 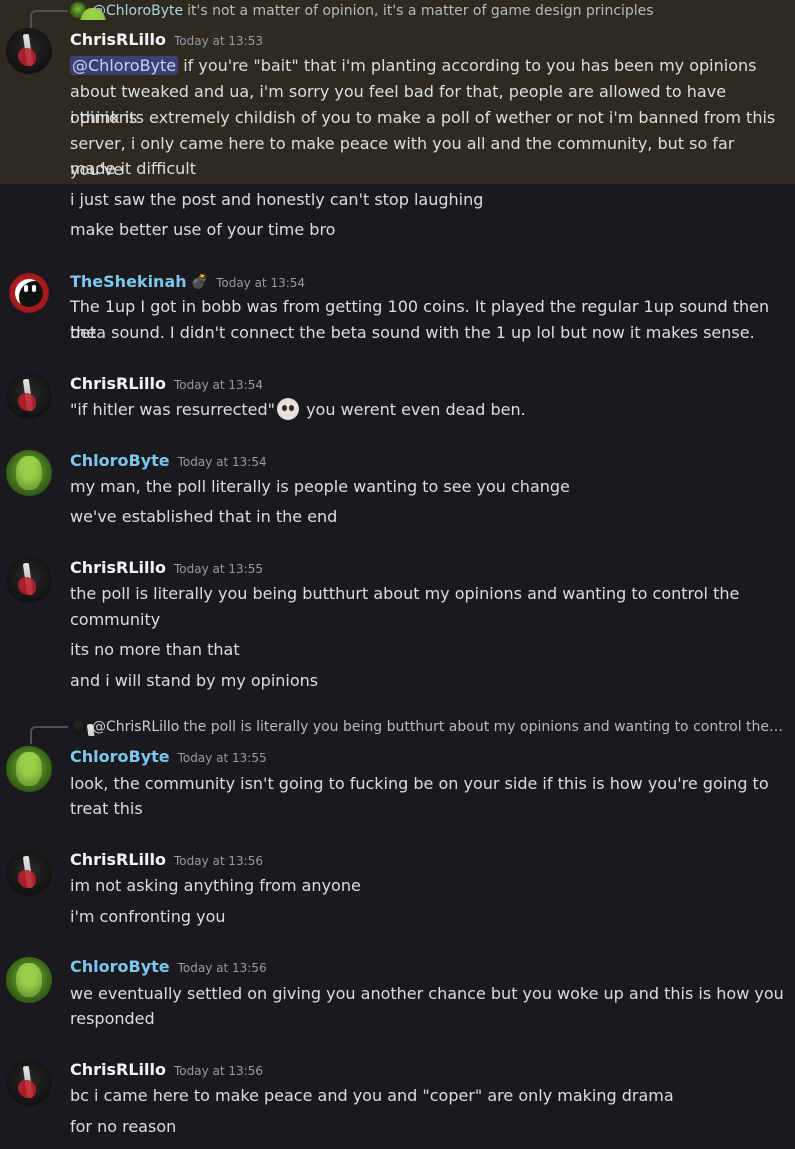 What do you see at coordinates (204, 516) in the screenshot?
I see `message-text: we've established that in the end` at bounding box center [204, 516].